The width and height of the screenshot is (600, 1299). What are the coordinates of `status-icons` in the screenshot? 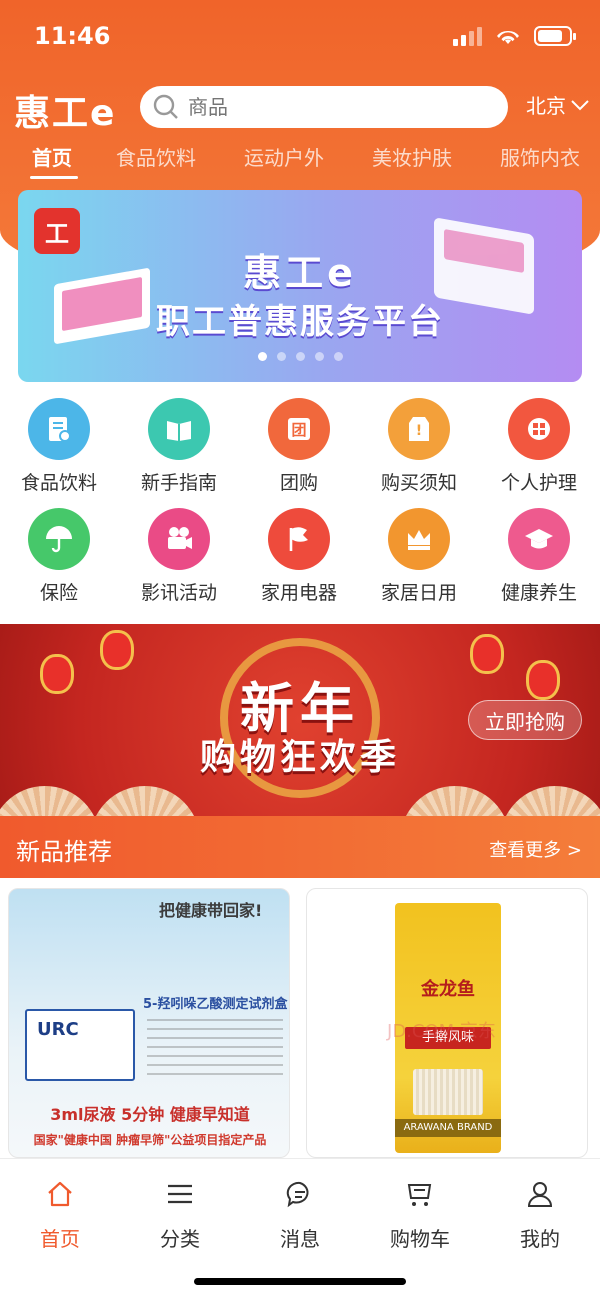 It's located at (514, 36).